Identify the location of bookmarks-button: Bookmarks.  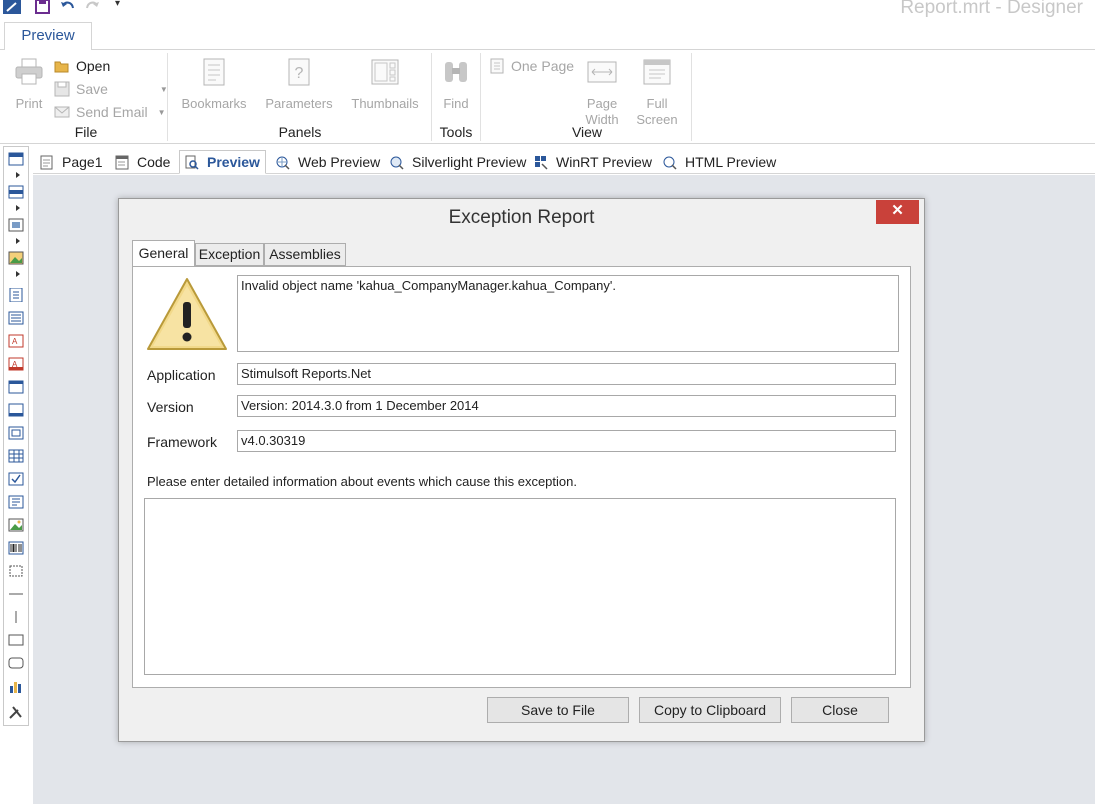
(214, 85).